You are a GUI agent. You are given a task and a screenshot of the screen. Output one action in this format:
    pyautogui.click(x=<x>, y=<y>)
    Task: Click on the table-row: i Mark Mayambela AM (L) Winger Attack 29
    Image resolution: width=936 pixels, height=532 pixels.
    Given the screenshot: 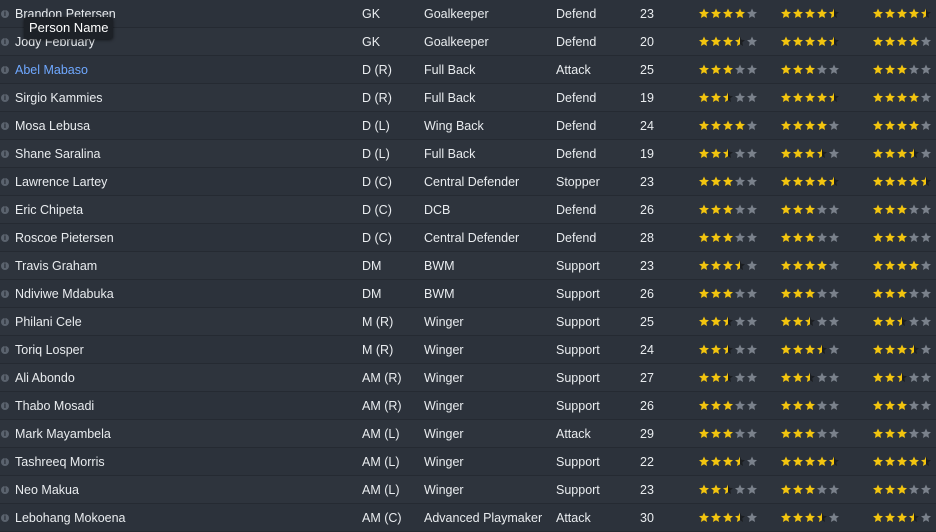 What is the action you would take?
    pyautogui.click(x=468, y=434)
    